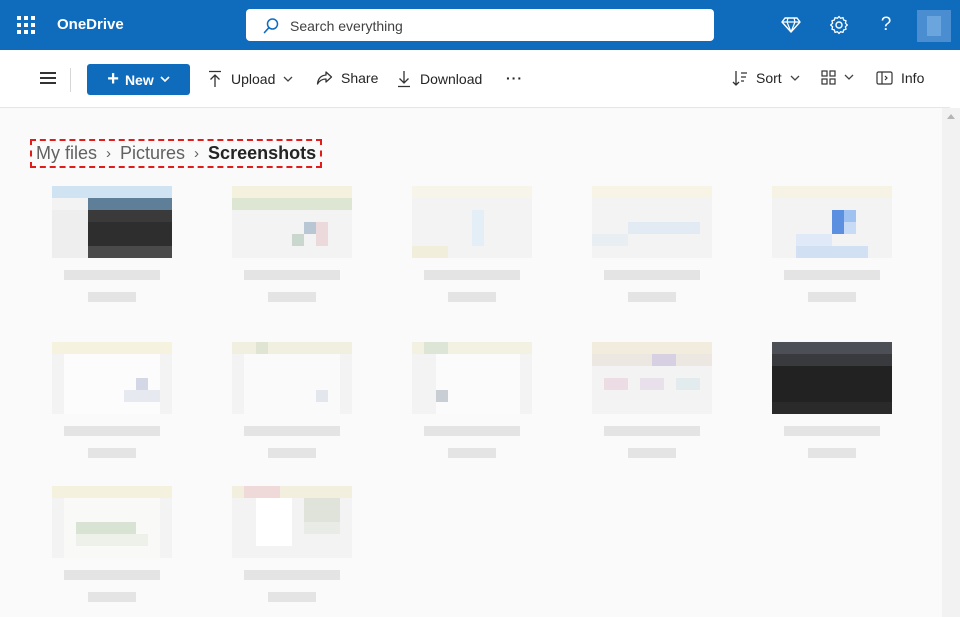  Describe the element at coordinates (113, 78) in the screenshot. I see `plus-icon: +` at that location.